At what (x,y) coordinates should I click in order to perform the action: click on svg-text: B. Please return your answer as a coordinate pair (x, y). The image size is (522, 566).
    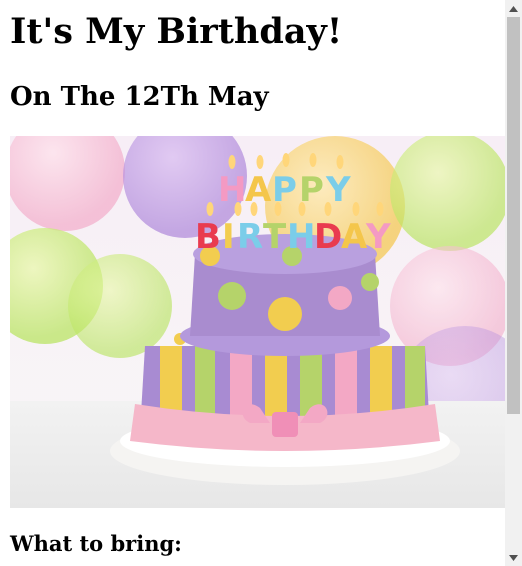
    Looking at the image, I should click on (208, 237).